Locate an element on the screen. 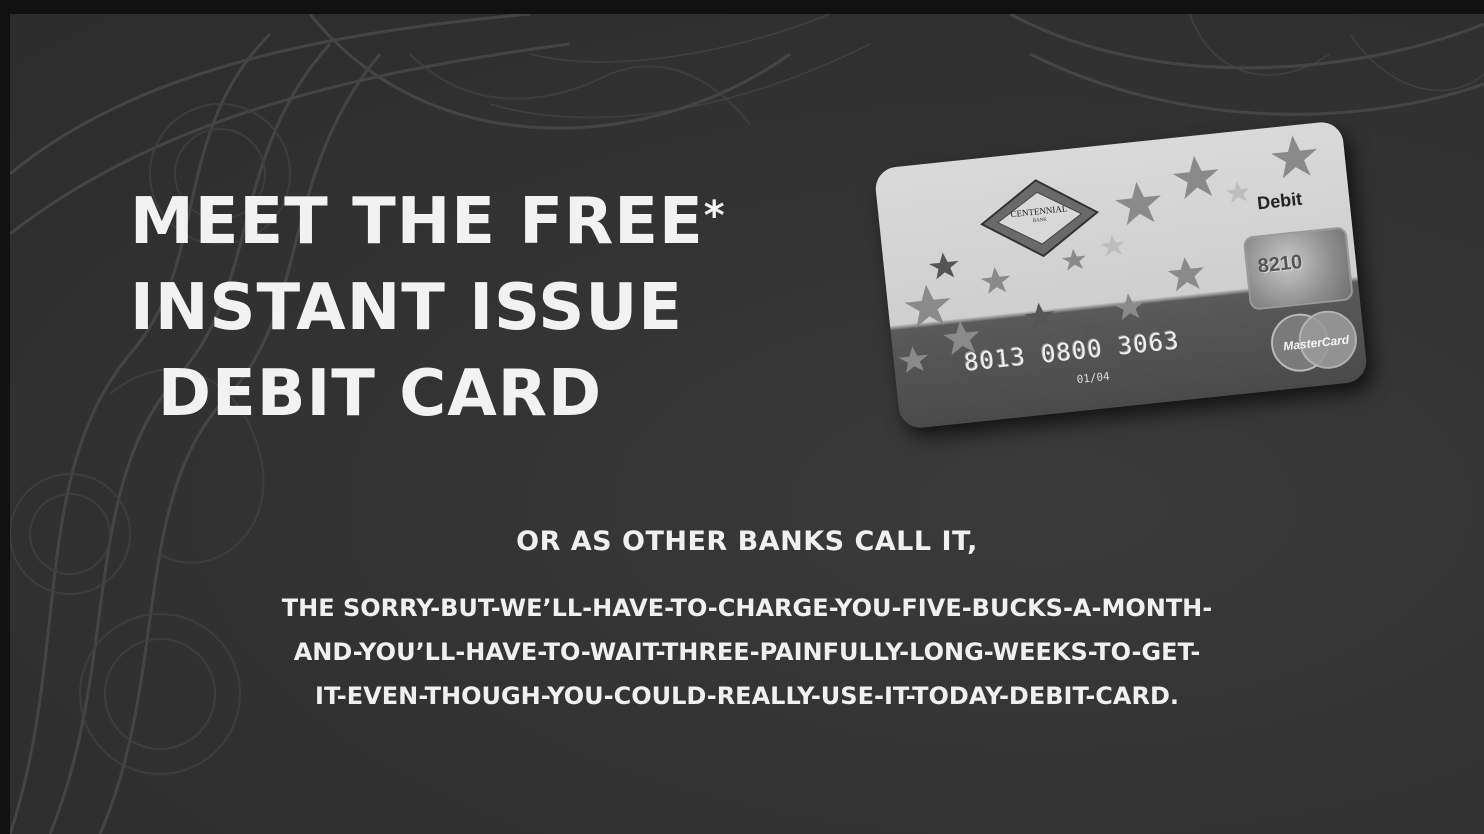  headline-line-3: DEBIT CARD is located at coordinates (380, 394).